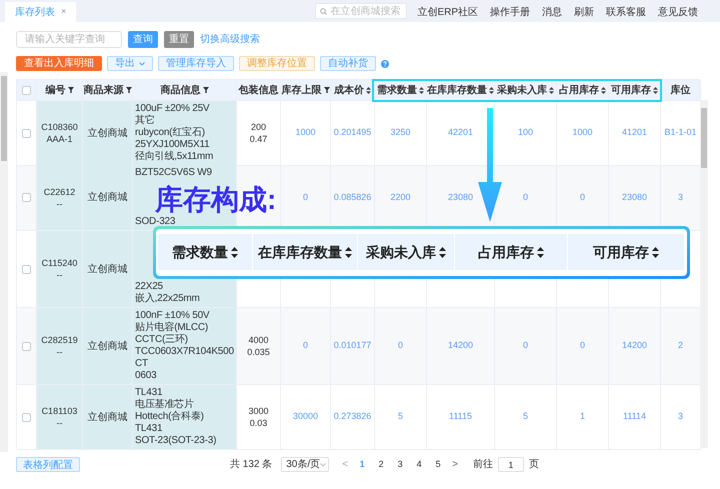 The width and height of the screenshot is (720, 489). What do you see at coordinates (583, 417) in the screenshot?
I see `table-cell: 1` at bounding box center [583, 417].